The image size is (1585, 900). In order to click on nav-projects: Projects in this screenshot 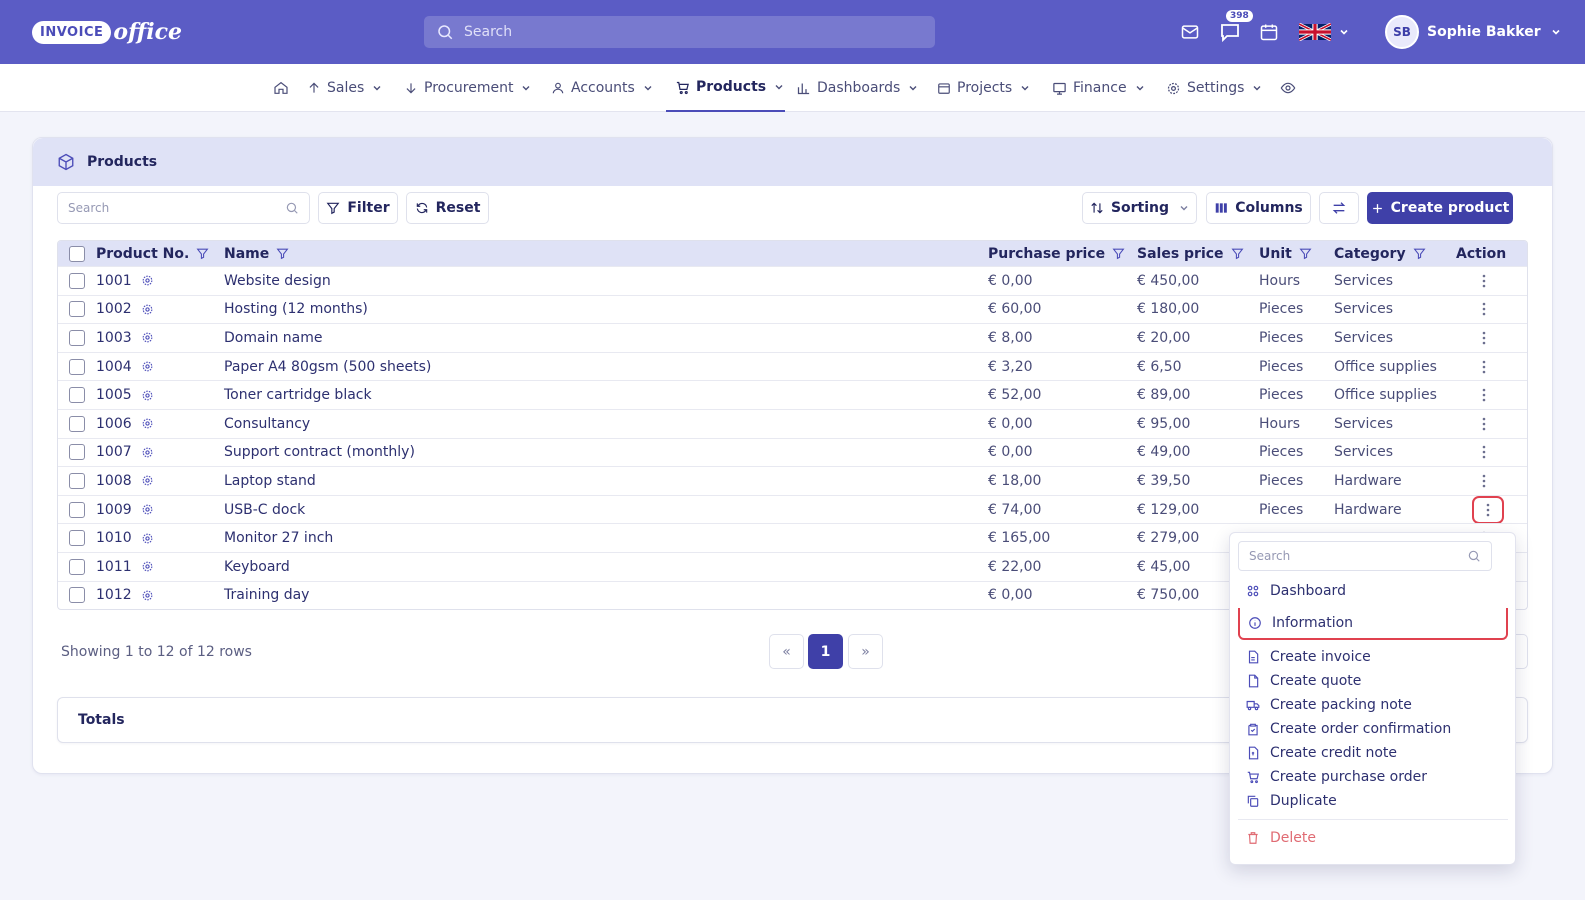, I will do `click(983, 88)`.